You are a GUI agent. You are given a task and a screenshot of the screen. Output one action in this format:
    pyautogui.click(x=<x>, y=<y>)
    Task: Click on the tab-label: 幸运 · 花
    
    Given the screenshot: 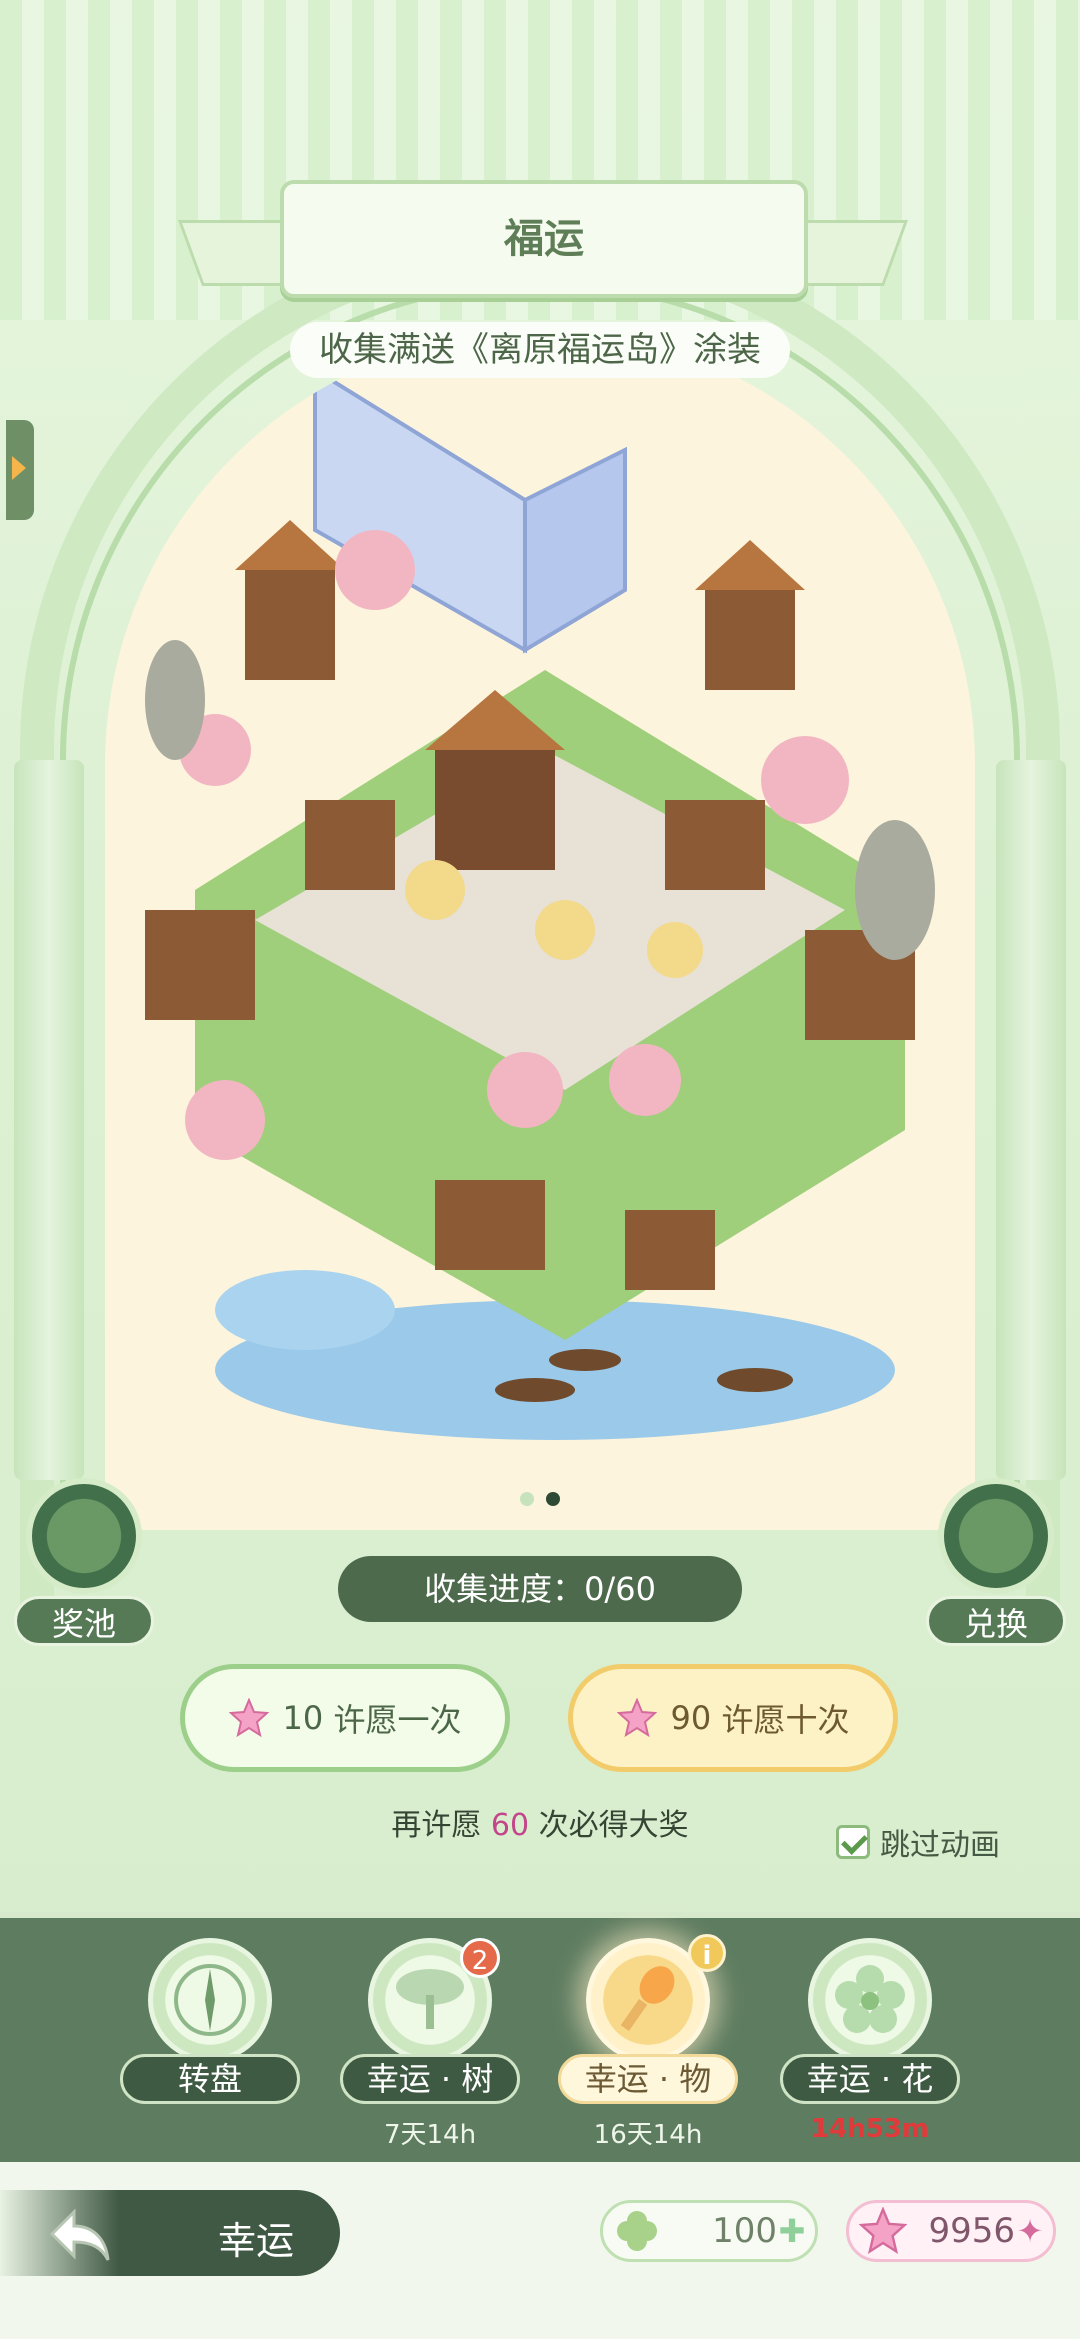 What is the action you would take?
    pyautogui.click(x=870, y=2079)
    